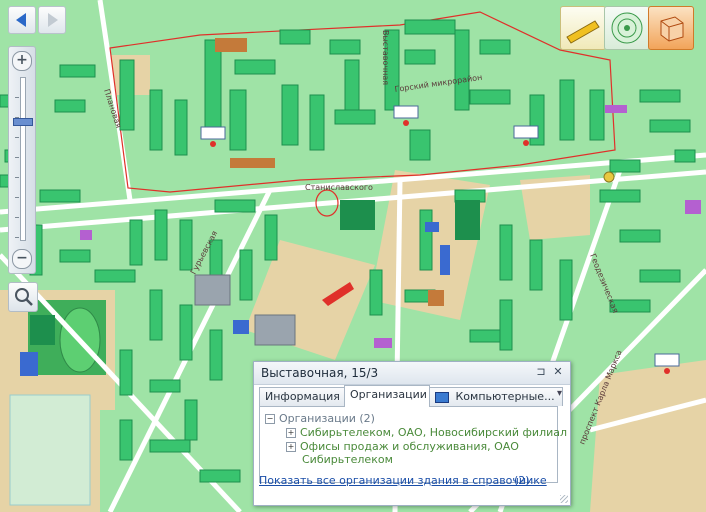 This screenshot has width=706, height=512. What do you see at coordinates (339, 187) in the screenshot?
I see `street-label-stanislavskogo: Станиславского` at bounding box center [339, 187].